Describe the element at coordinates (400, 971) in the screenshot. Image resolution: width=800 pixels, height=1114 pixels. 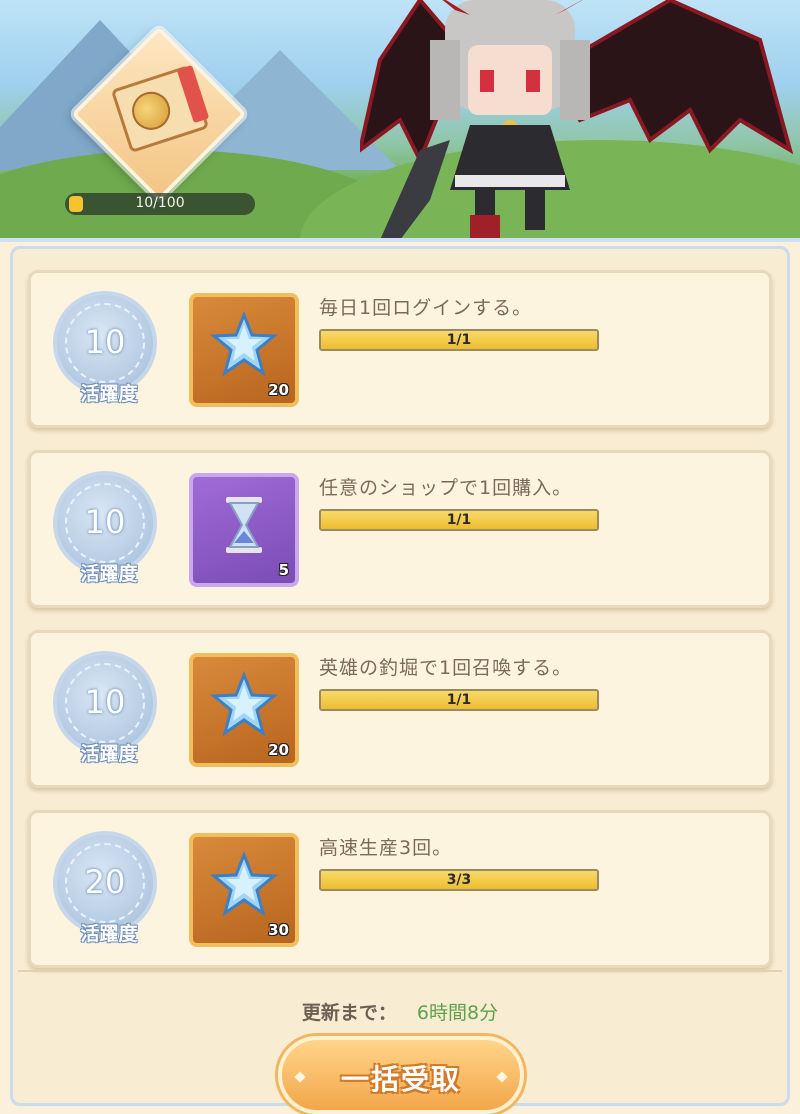
I see `divider` at that location.